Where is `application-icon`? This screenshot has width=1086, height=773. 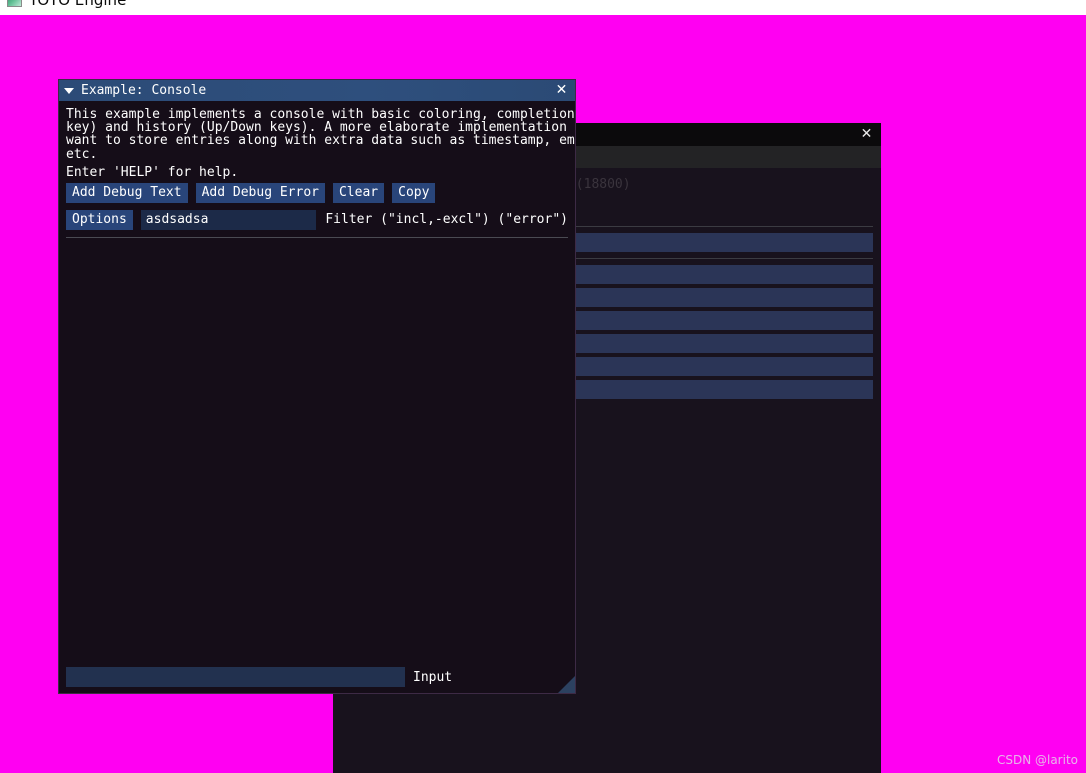 application-icon is located at coordinates (14, 3).